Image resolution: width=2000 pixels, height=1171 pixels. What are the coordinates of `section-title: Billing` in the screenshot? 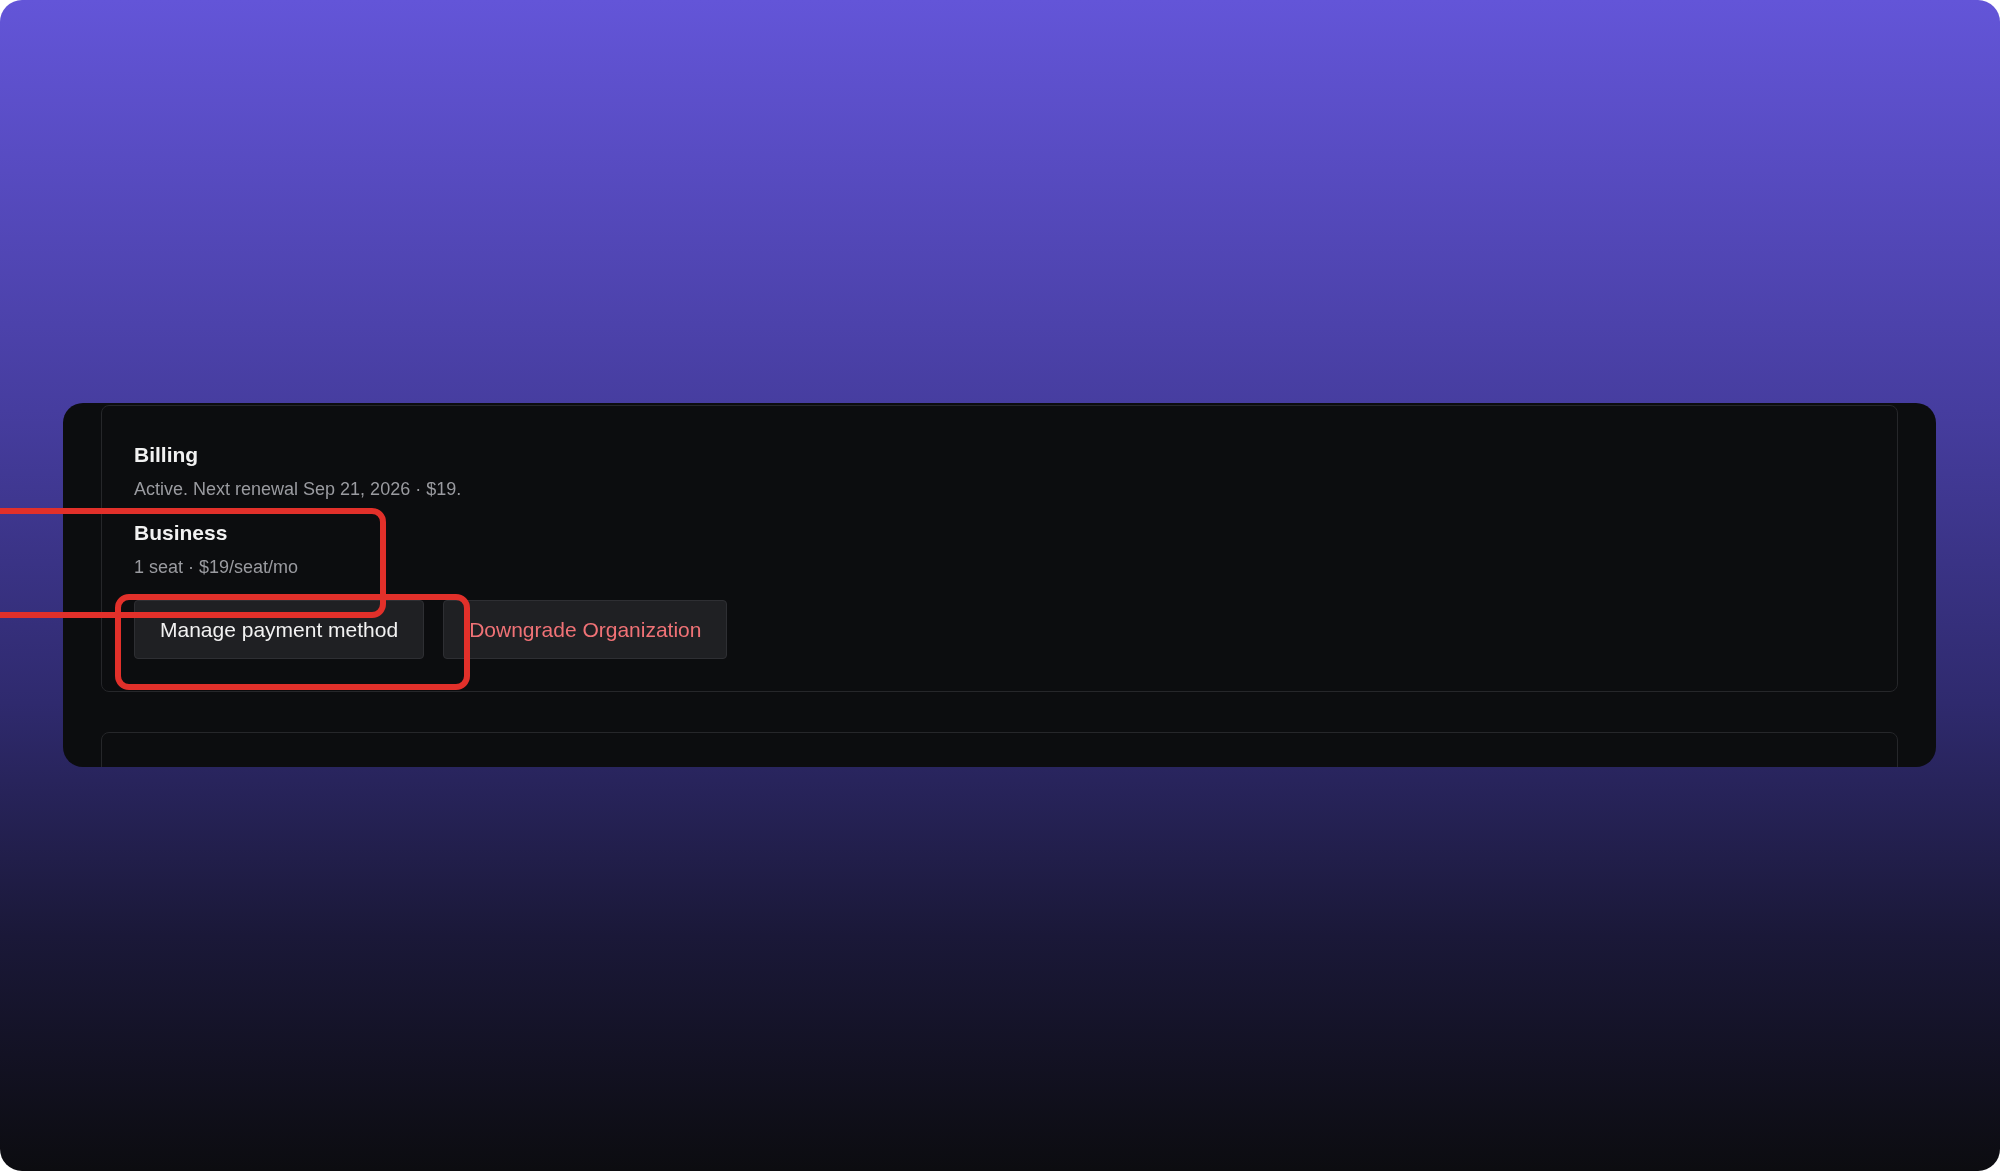 It's located at (167, 455).